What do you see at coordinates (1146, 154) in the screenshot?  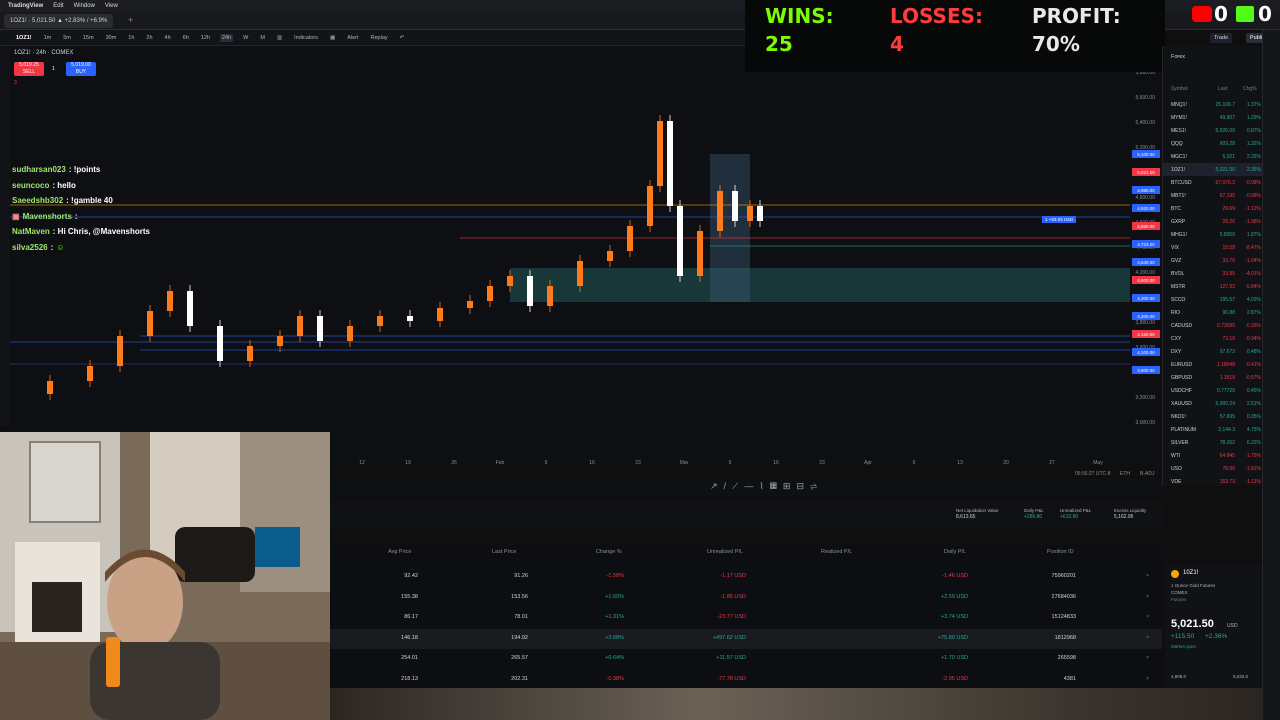 I see `price-tag-label: 5,100.00` at bounding box center [1146, 154].